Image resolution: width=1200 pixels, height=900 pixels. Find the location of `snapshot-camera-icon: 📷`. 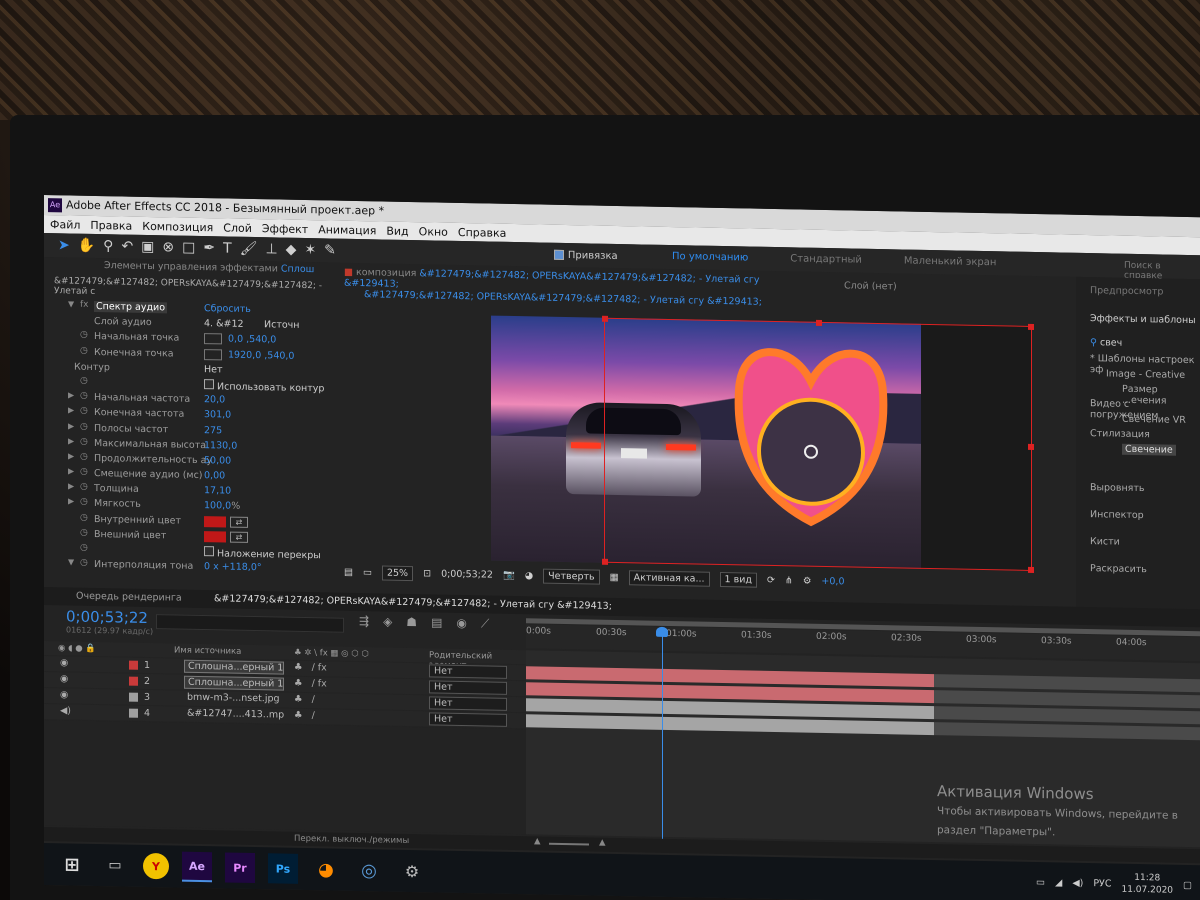

snapshot-camera-icon: 📷 is located at coordinates (509, 574).